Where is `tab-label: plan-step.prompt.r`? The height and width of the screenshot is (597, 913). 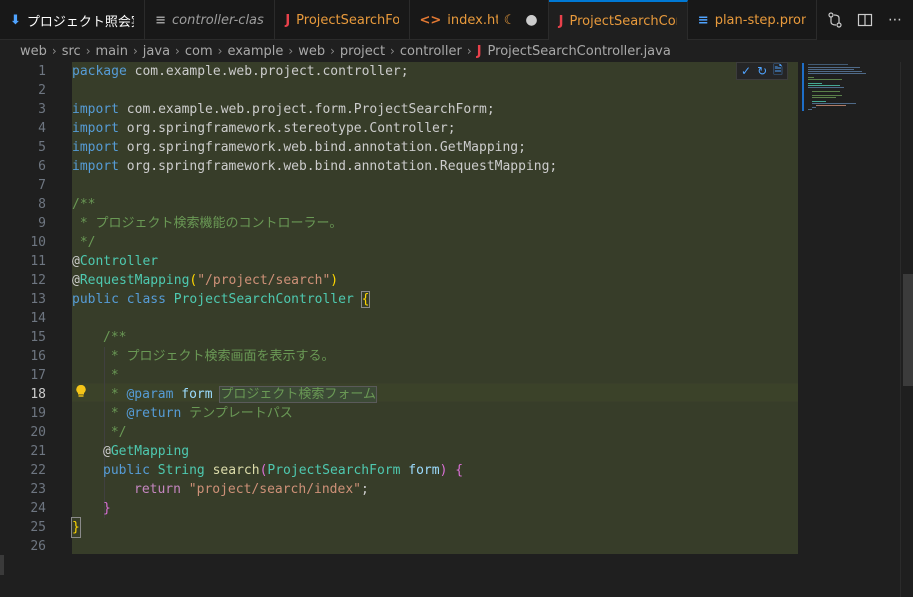 tab-label: plan-step.prompt.r is located at coordinates (760, 20).